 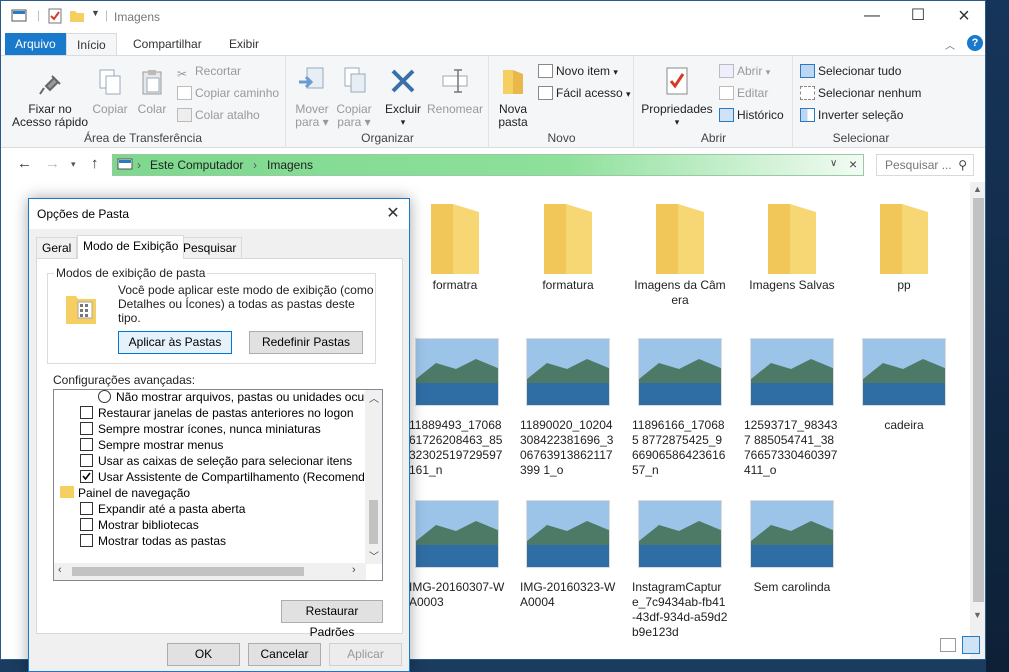 I want to click on paste-button: Colar, so click(x=152, y=92).